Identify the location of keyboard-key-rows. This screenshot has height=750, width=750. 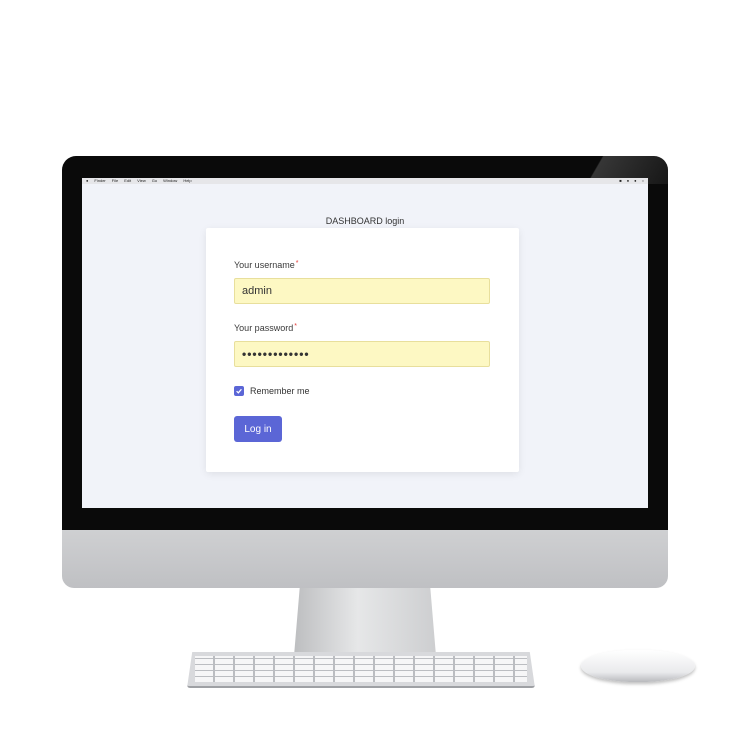
(361, 669).